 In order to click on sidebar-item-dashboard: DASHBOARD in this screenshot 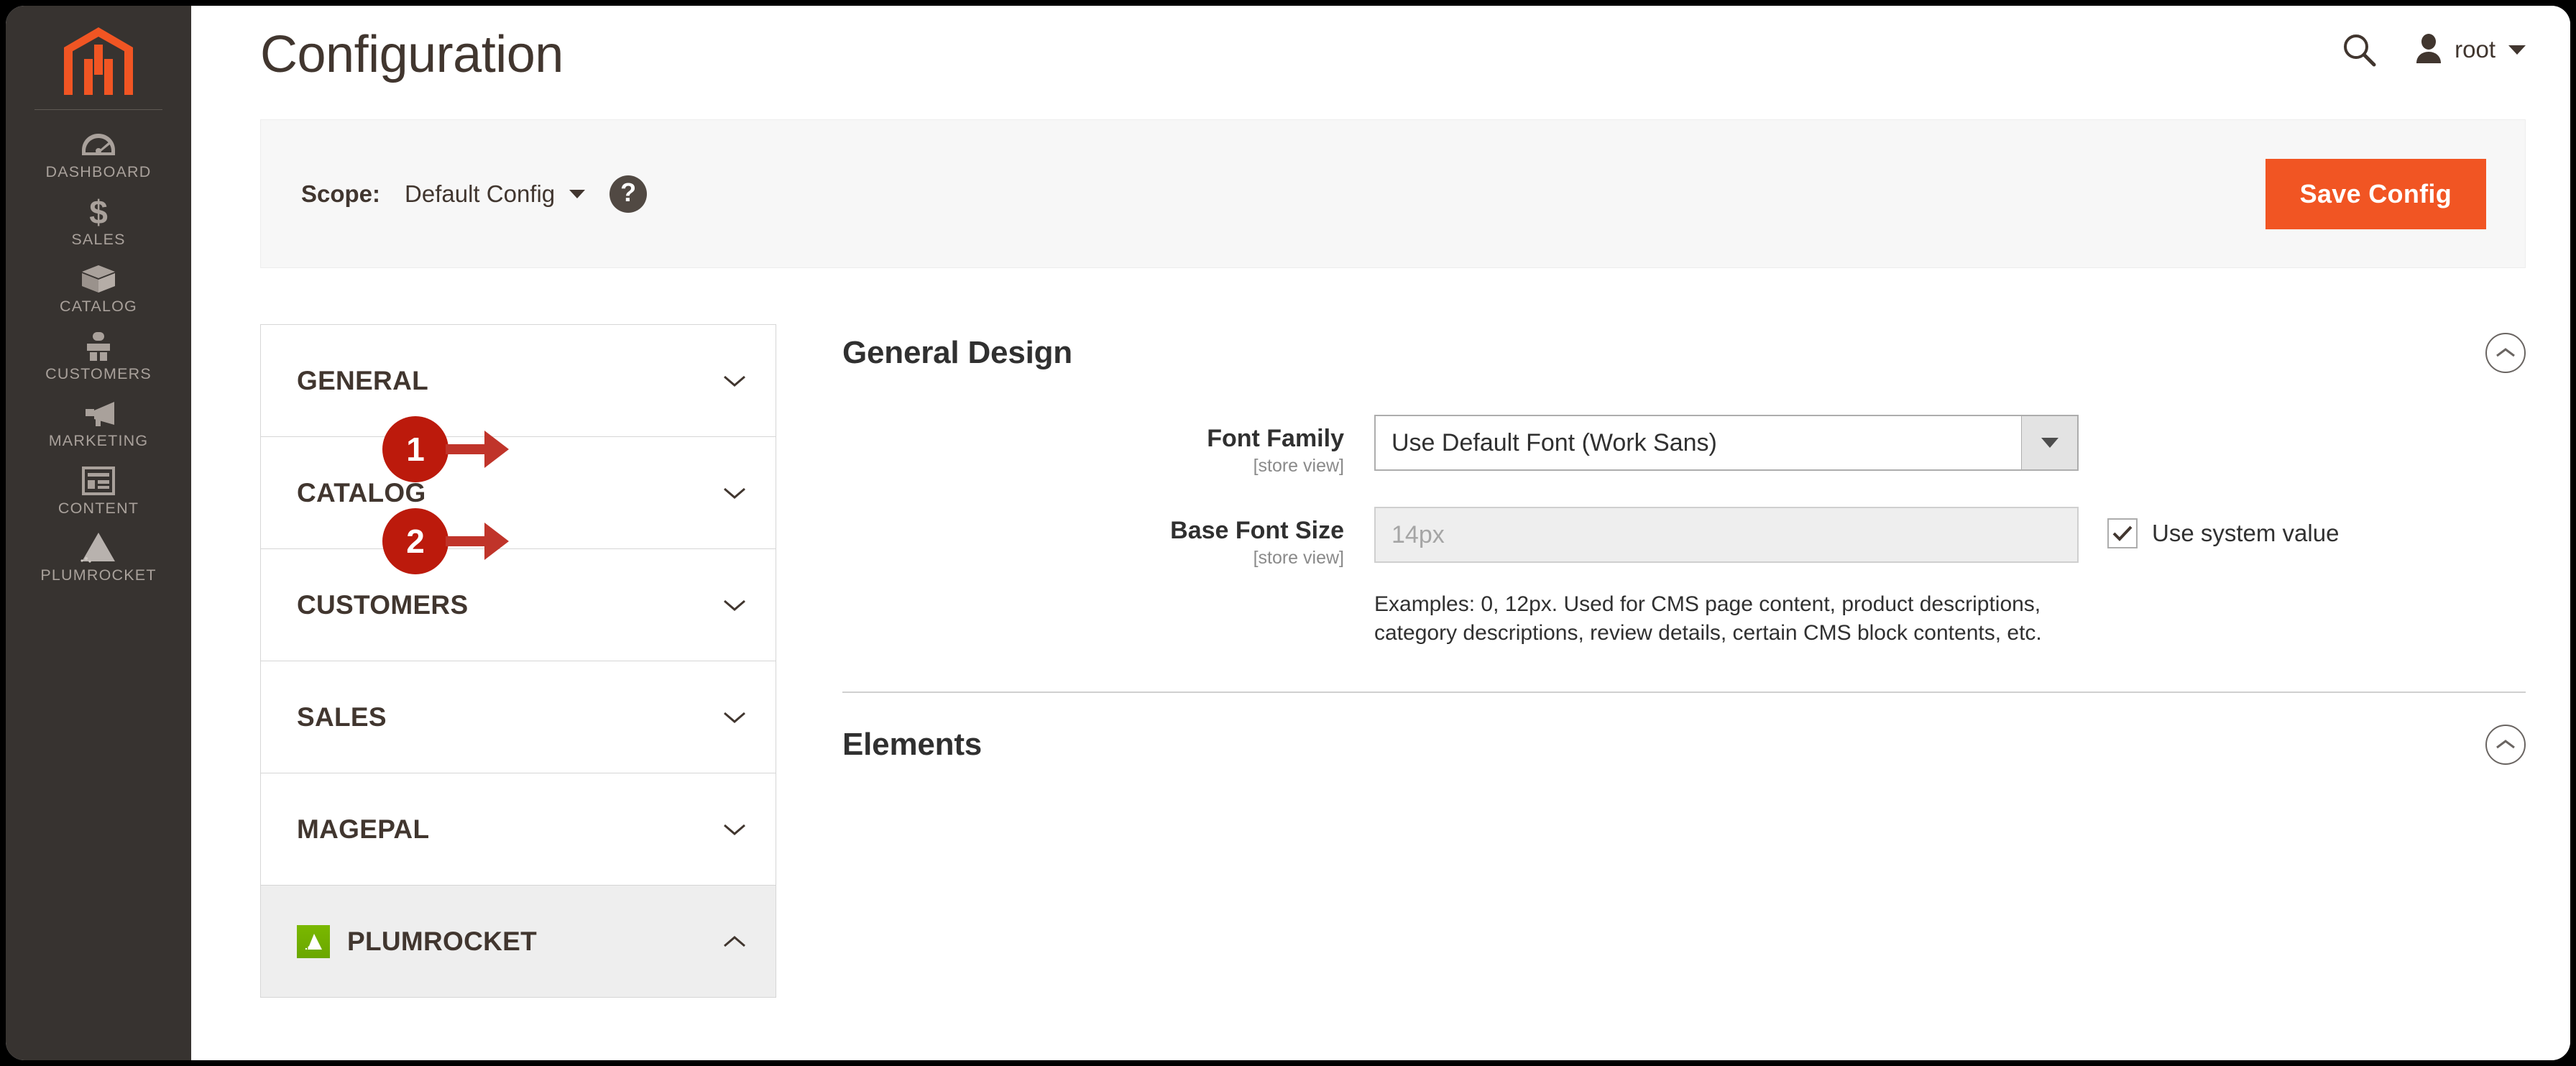, I will do `click(98, 154)`.